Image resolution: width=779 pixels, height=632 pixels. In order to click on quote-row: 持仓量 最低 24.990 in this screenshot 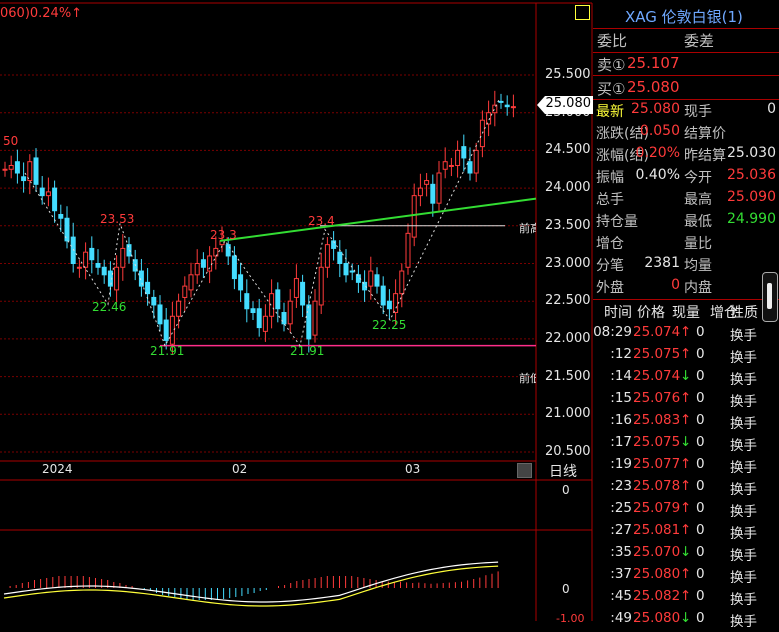, I will do `click(686, 222)`.